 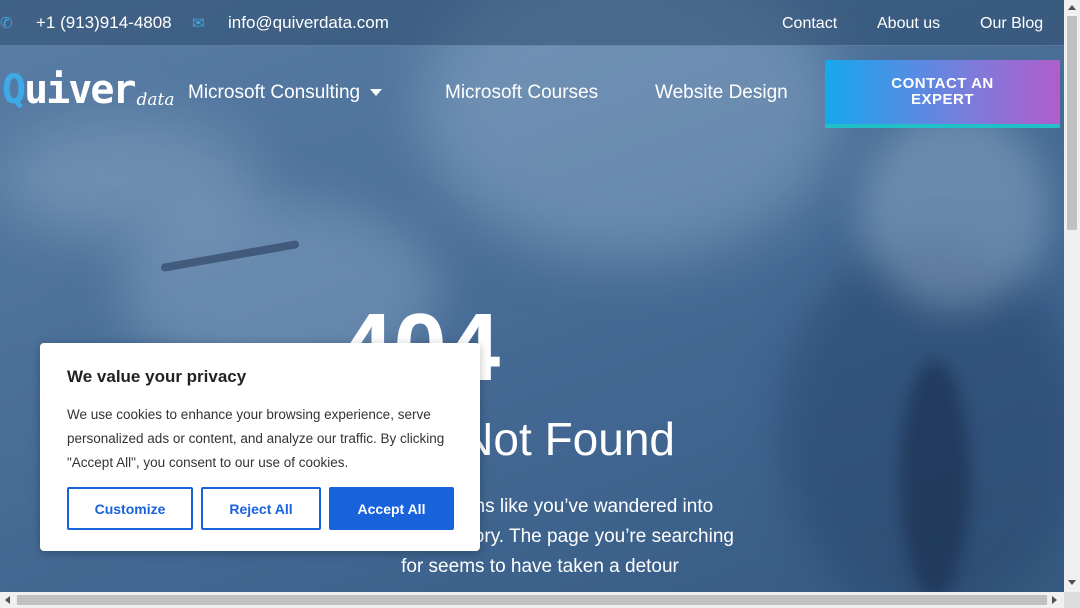 What do you see at coordinates (721, 93) in the screenshot?
I see `nav-website-design: Website Design` at bounding box center [721, 93].